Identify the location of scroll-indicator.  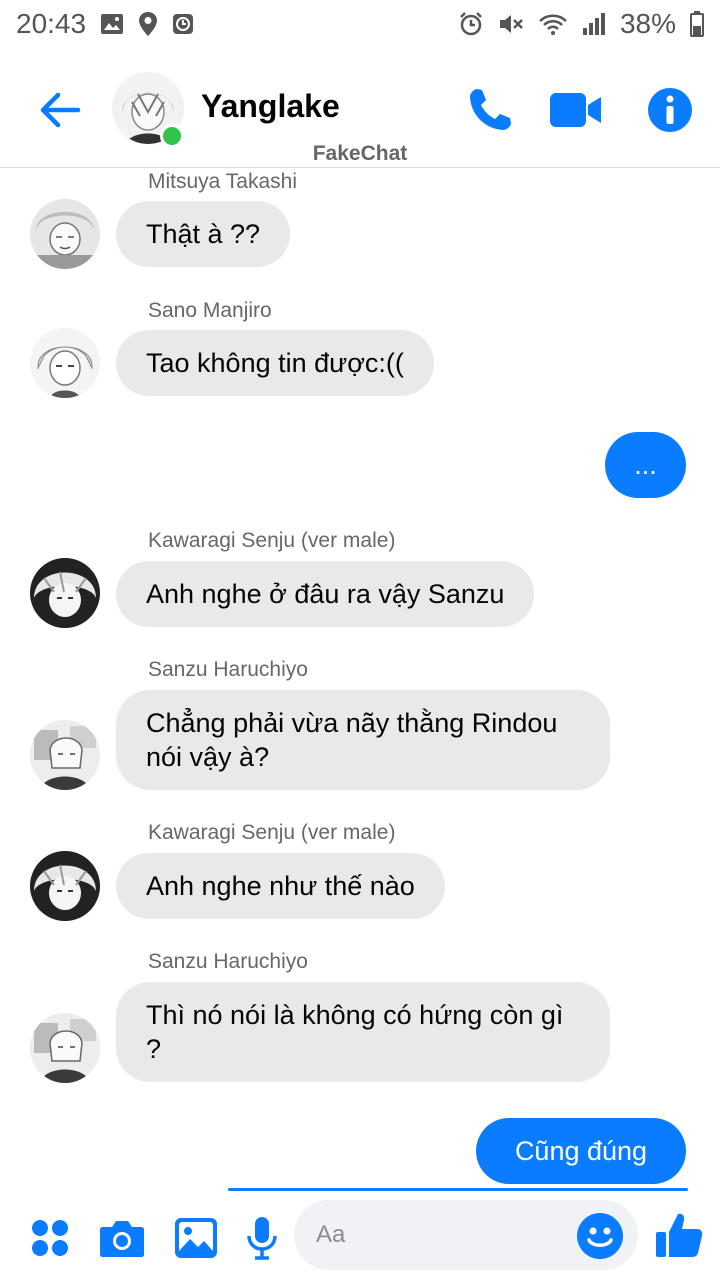
(458, 1189).